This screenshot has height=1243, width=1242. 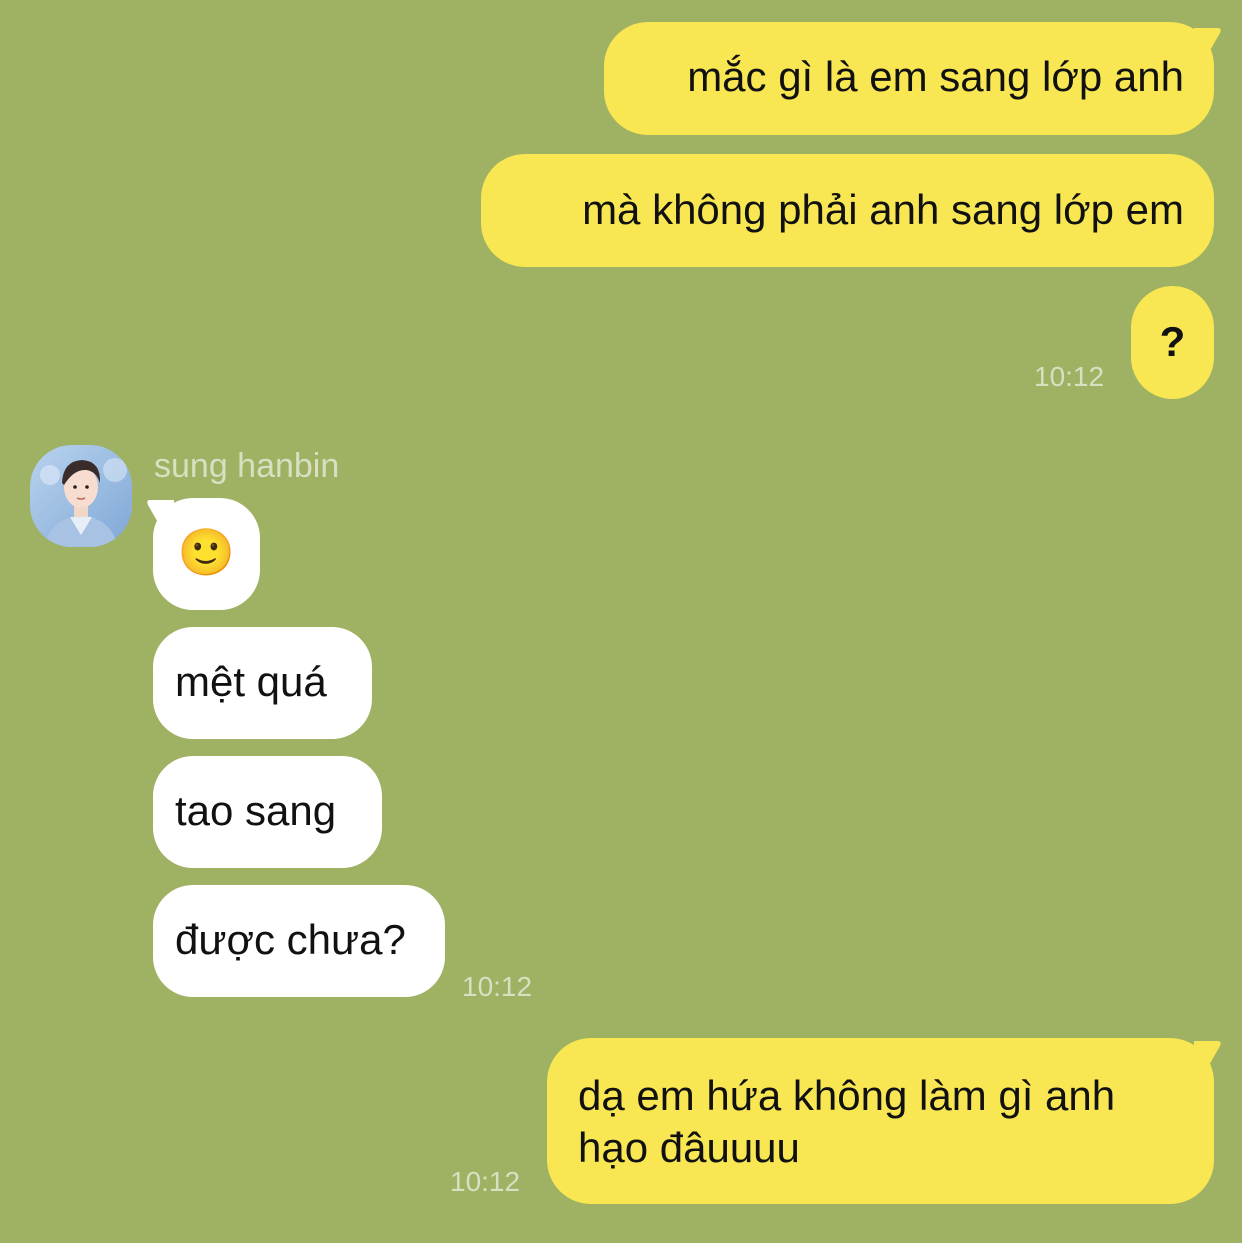 I want to click on message-text: được chưa?, so click(x=290, y=939).